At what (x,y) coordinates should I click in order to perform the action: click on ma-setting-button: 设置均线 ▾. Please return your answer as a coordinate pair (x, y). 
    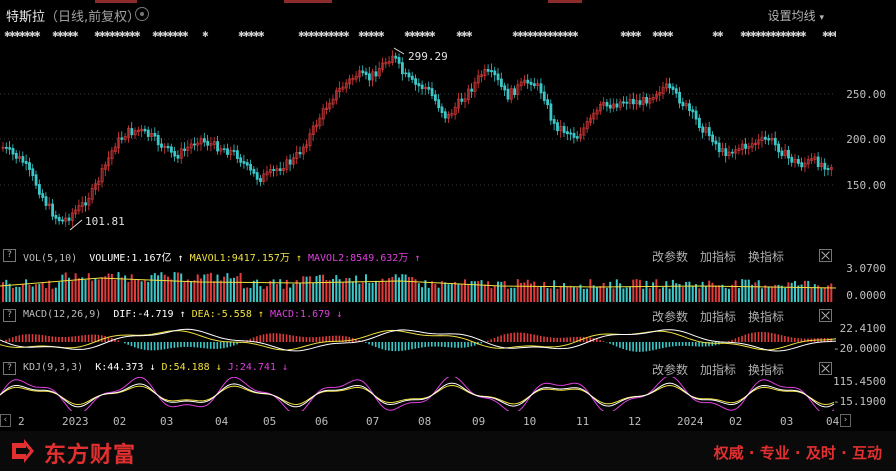
    Looking at the image, I should click on (796, 15).